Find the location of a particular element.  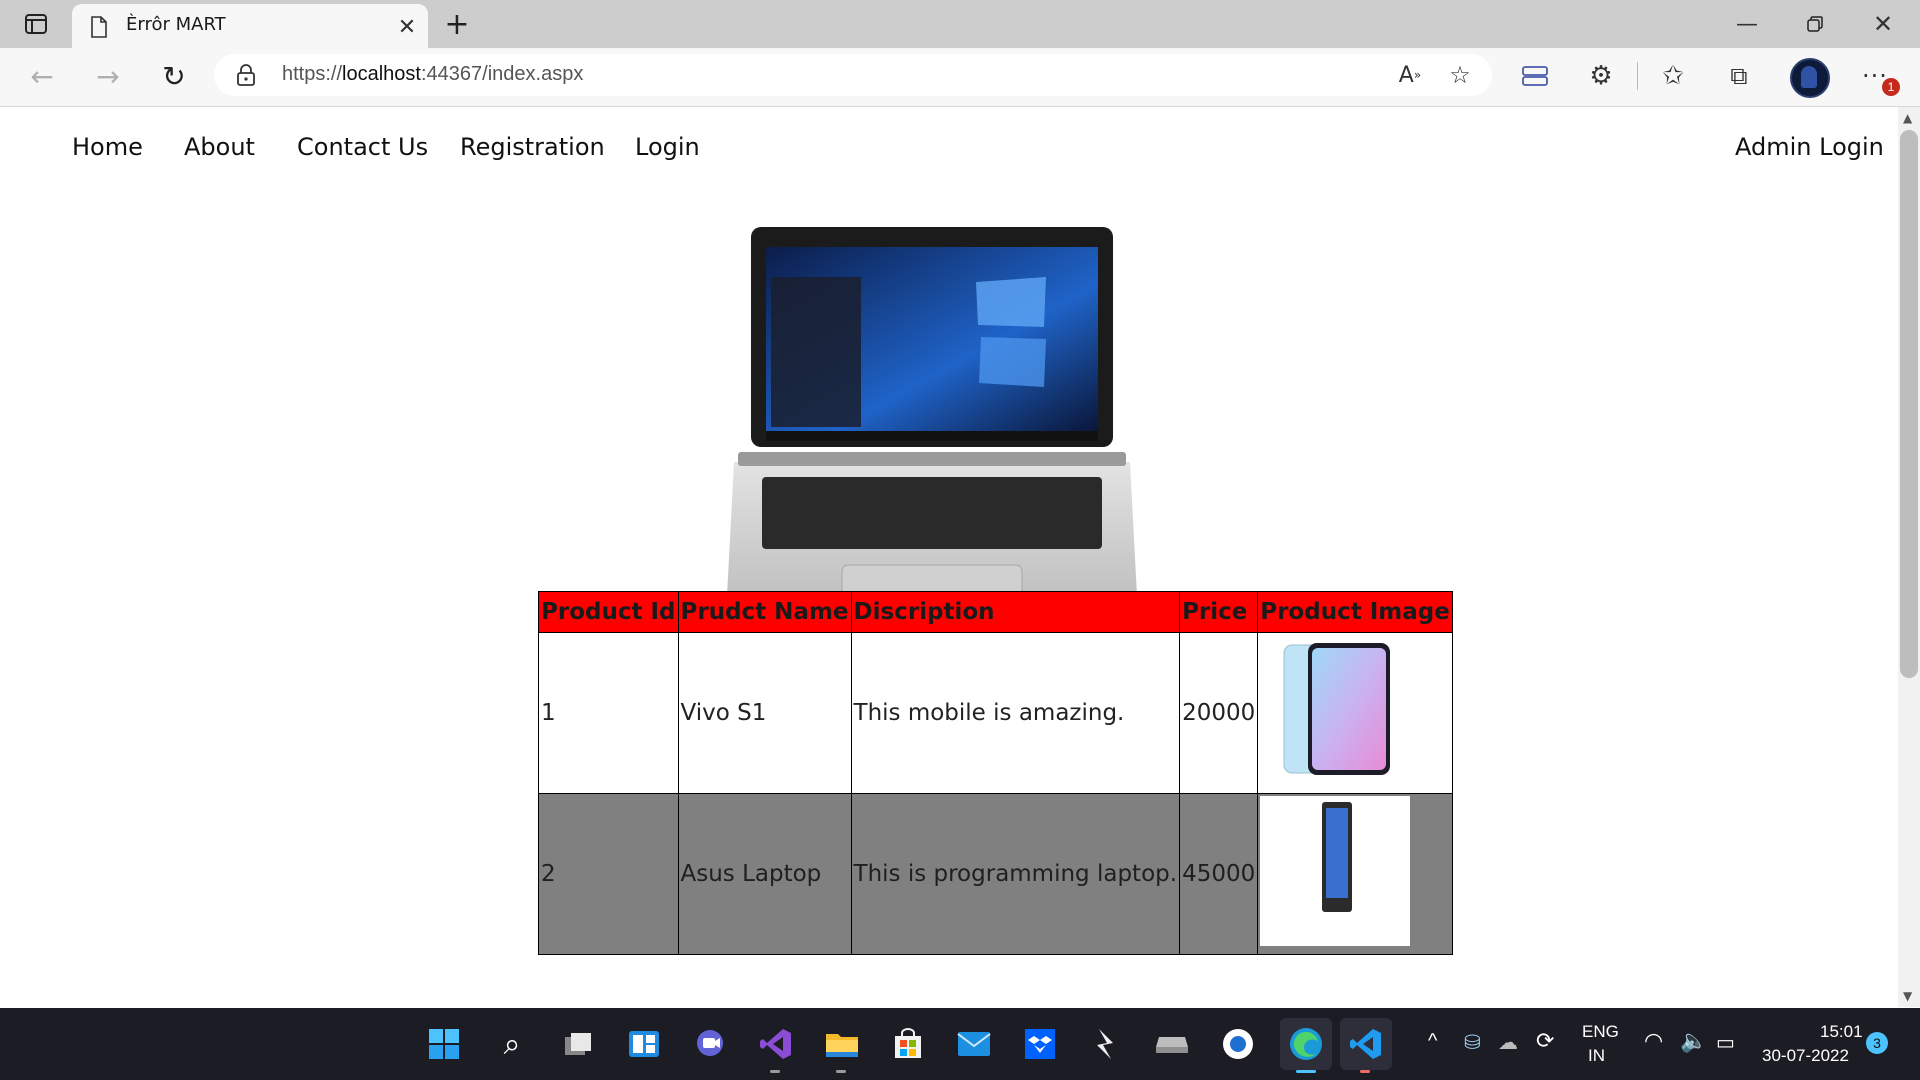

sync-icon: ⟳ is located at coordinates (1545, 1041).